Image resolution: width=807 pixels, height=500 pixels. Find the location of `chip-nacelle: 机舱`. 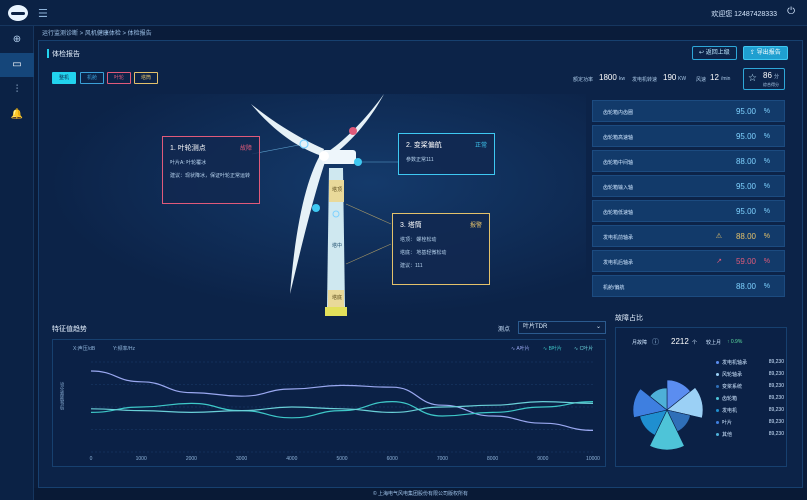

chip-nacelle: 机舱 is located at coordinates (92, 78).